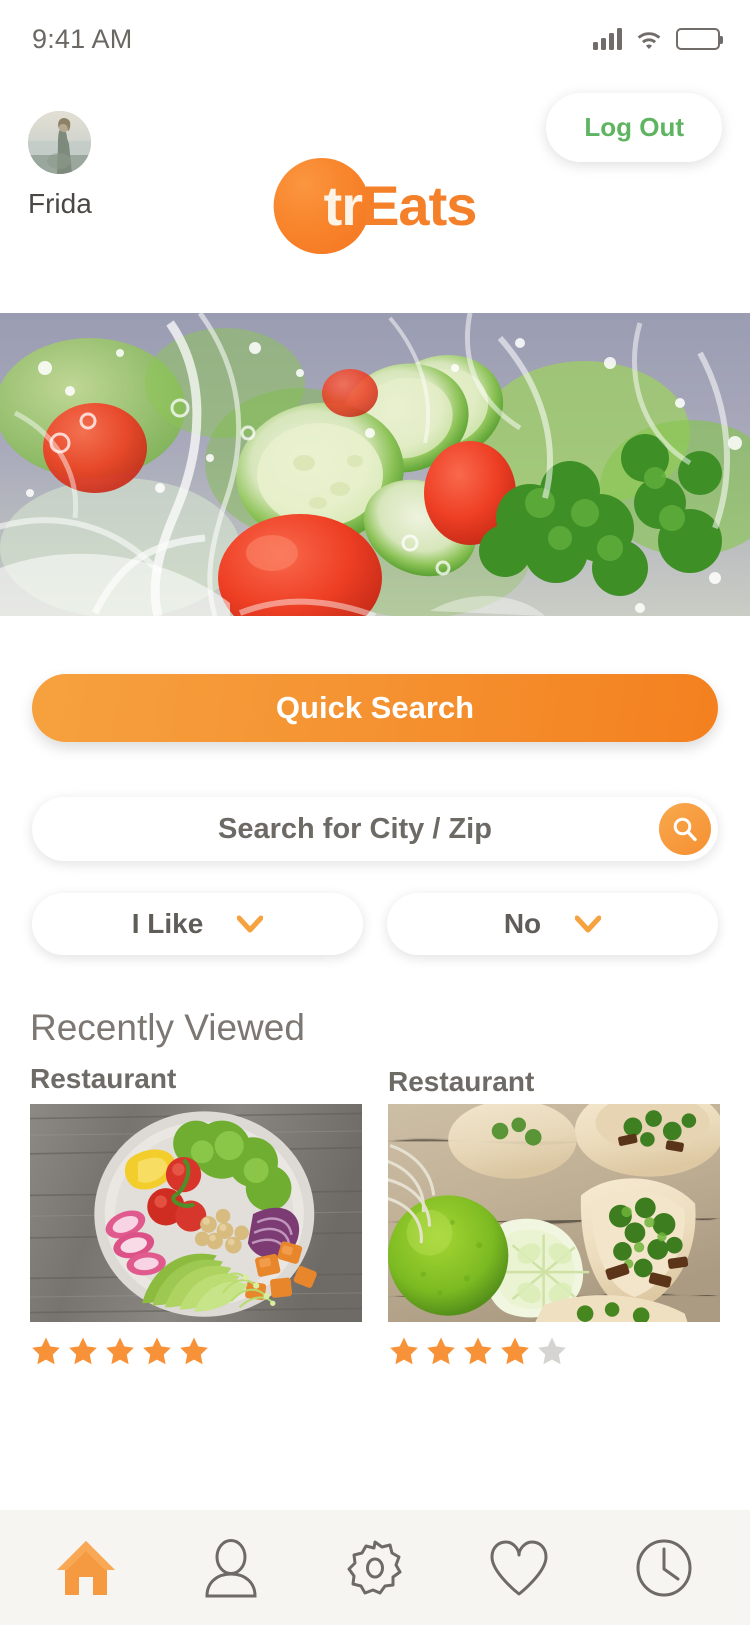 The image size is (750, 1625). What do you see at coordinates (522, 923) in the screenshot?
I see `dropdown-no-label: No` at bounding box center [522, 923].